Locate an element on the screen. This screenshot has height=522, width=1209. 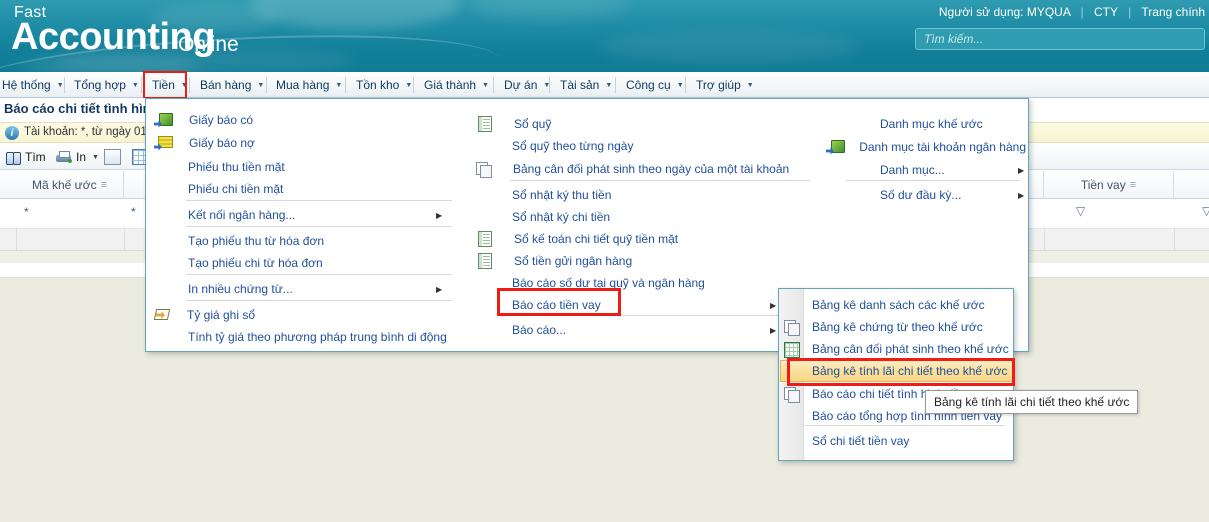
export-button is located at coordinates (112, 157).